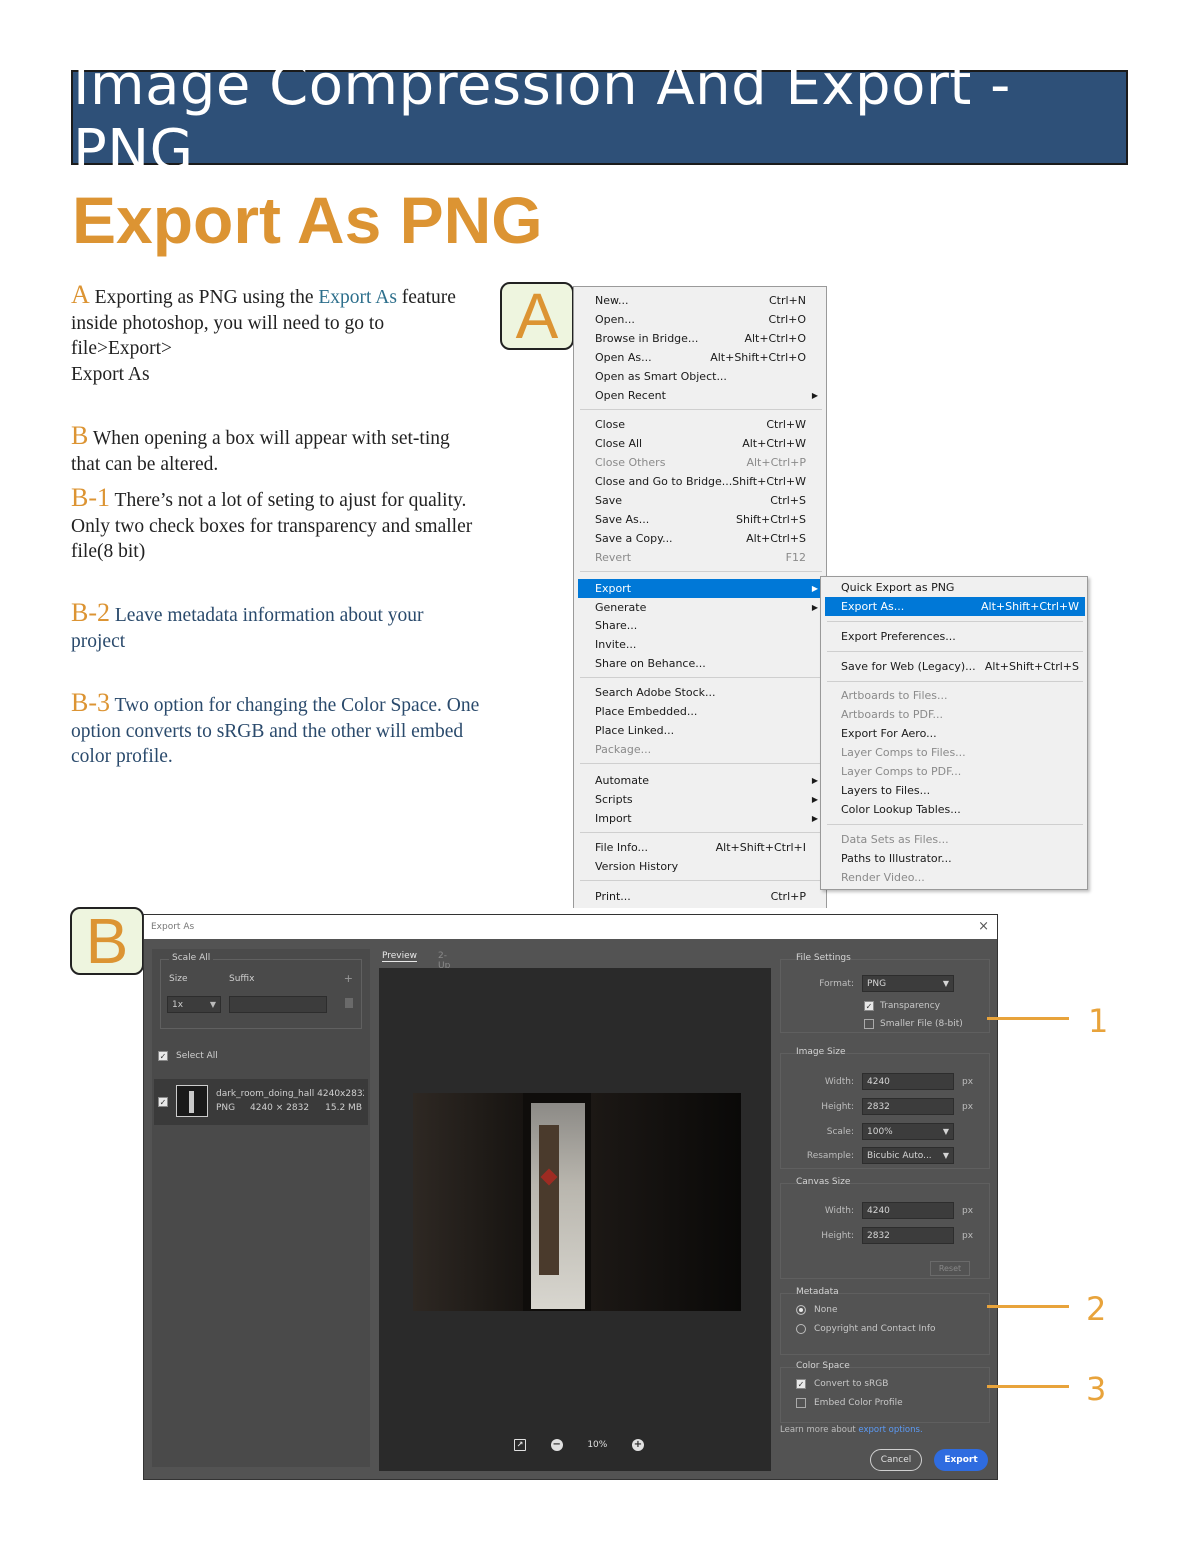 Image resolution: width=1199 pixels, height=1551 pixels. Describe the element at coordinates (206, 297) in the screenshot. I see `note-a-text: Exporting as PNG using the` at that location.